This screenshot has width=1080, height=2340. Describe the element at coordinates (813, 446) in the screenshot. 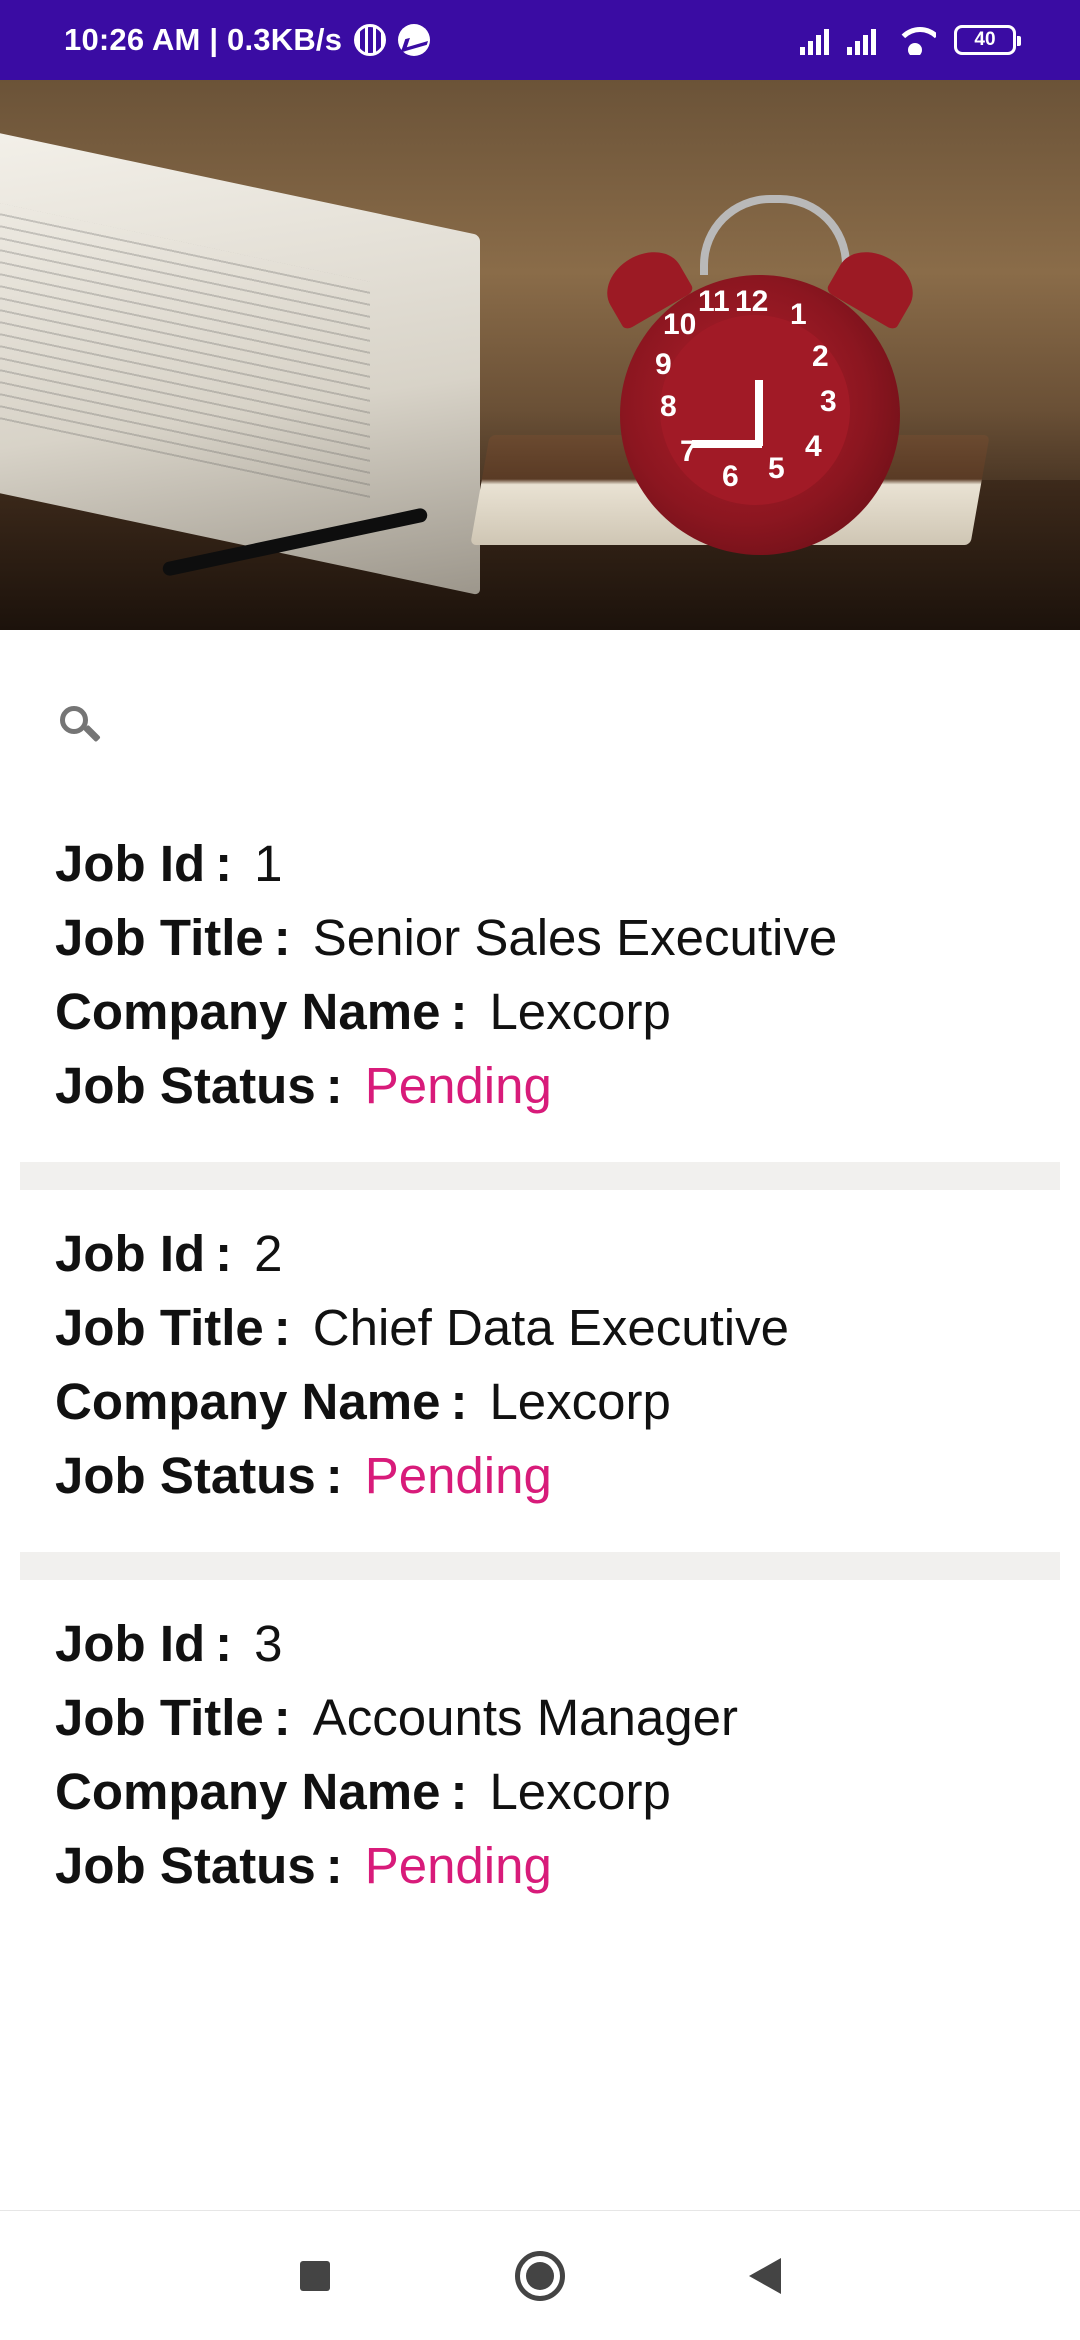

I see `clock-number: 4` at that location.